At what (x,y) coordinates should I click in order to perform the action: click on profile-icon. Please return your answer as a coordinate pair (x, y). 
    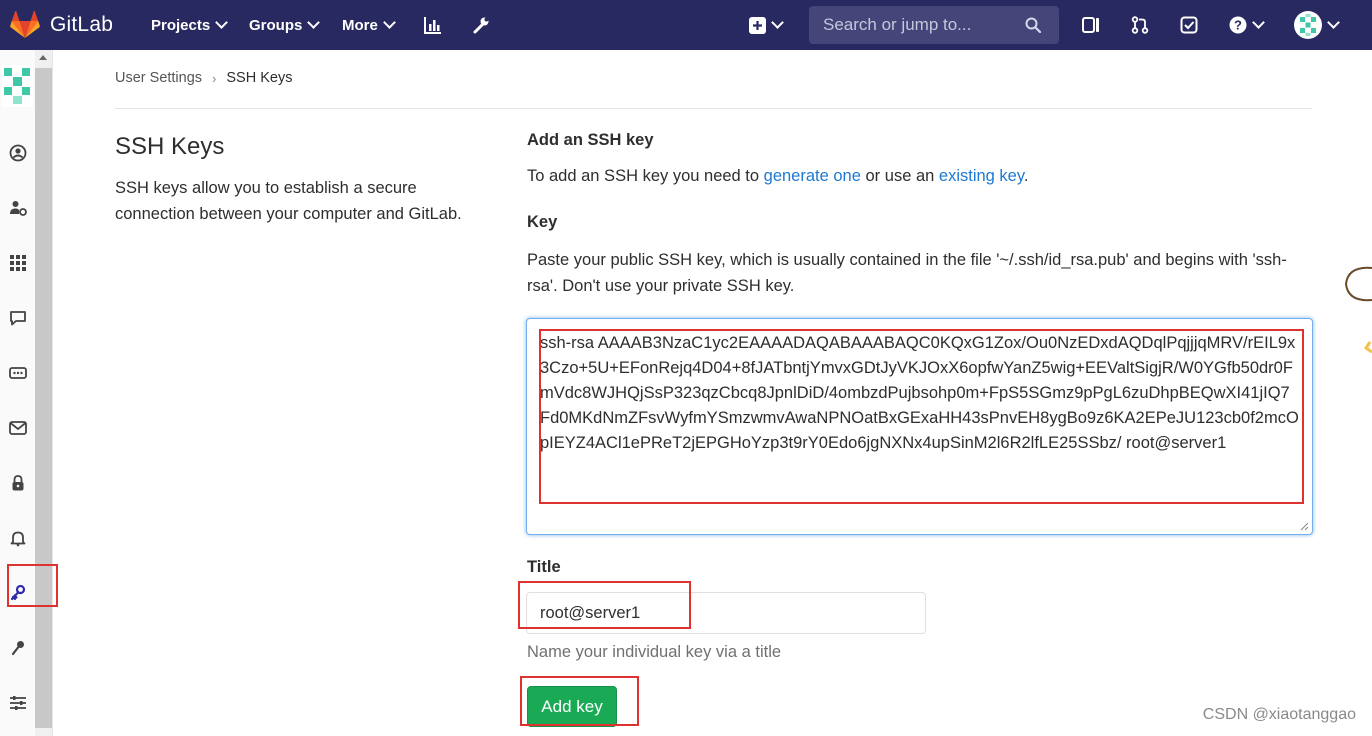
    Looking at the image, I should click on (18, 153).